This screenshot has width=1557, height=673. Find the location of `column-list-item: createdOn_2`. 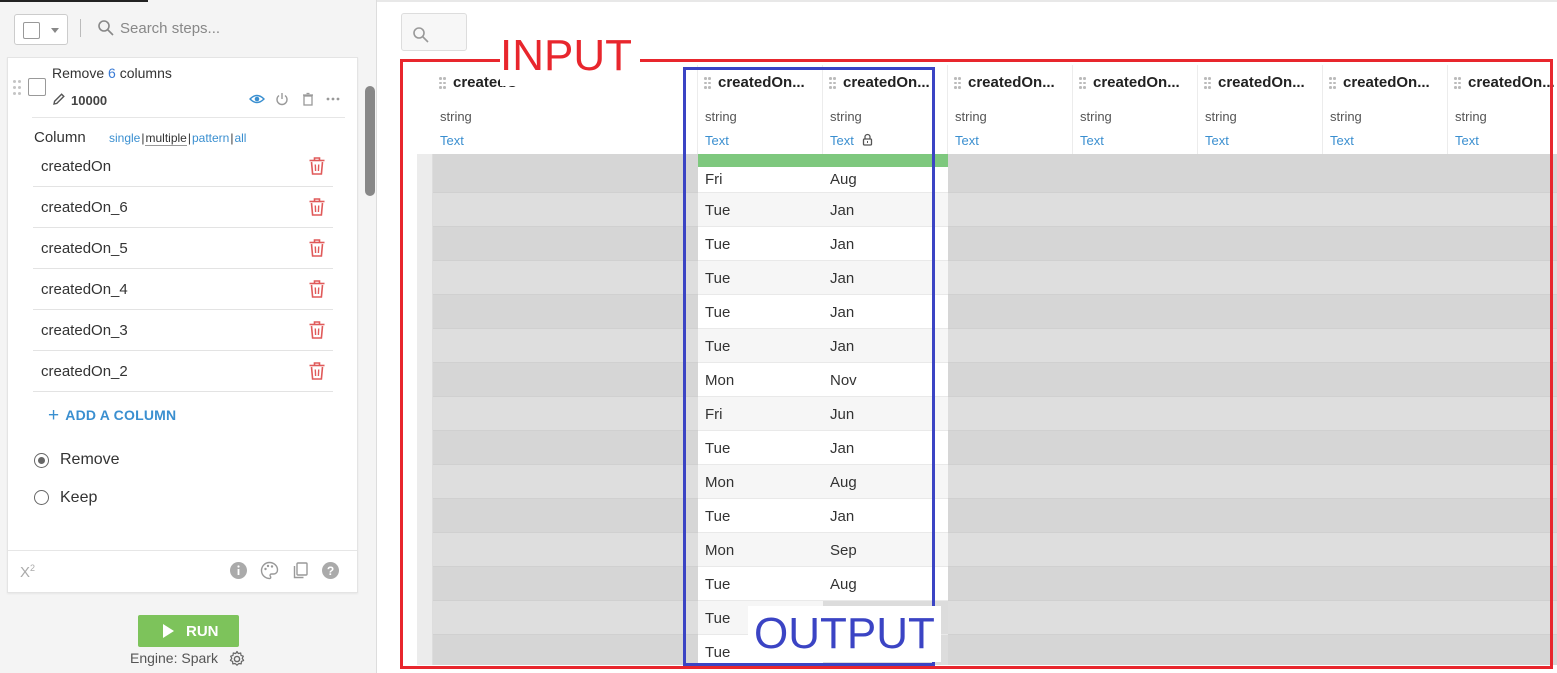

column-list-item: createdOn_2 is located at coordinates (183, 371).